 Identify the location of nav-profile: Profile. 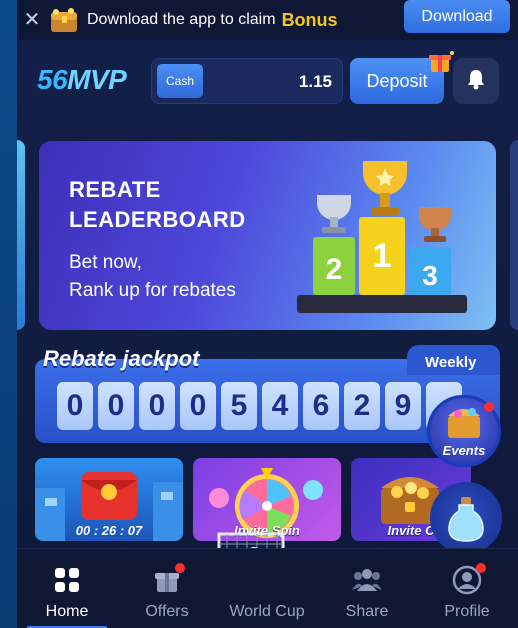
(467, 588).